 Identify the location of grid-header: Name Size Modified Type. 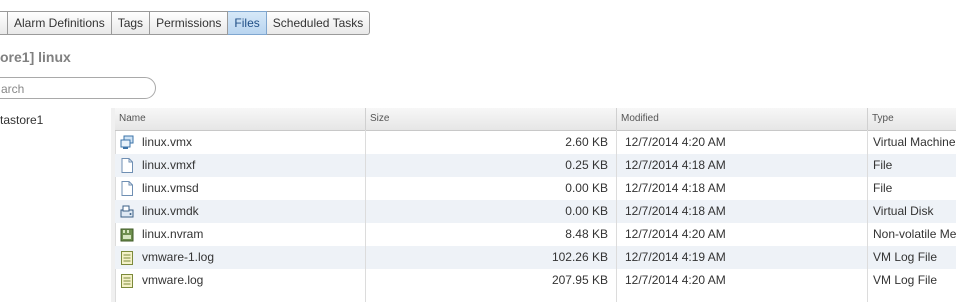
(535, 119).